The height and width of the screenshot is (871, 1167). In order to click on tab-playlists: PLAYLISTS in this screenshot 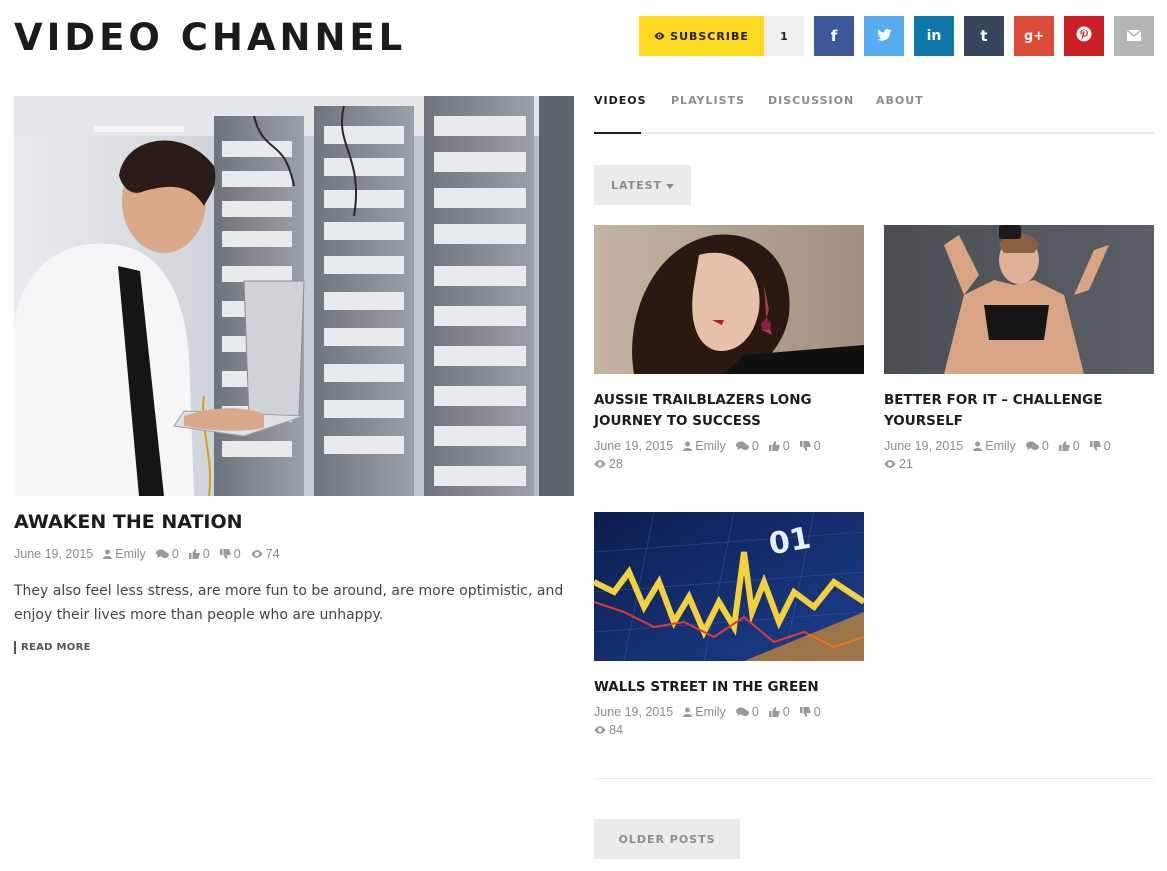, I will do `click(708, 112)`.